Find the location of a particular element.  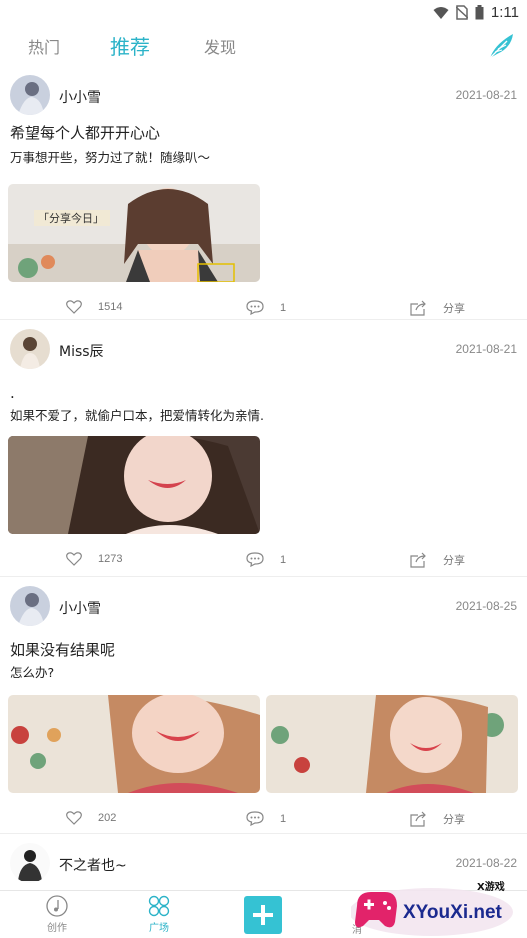

username: Miss辰 is located at coordinates (81, 351).